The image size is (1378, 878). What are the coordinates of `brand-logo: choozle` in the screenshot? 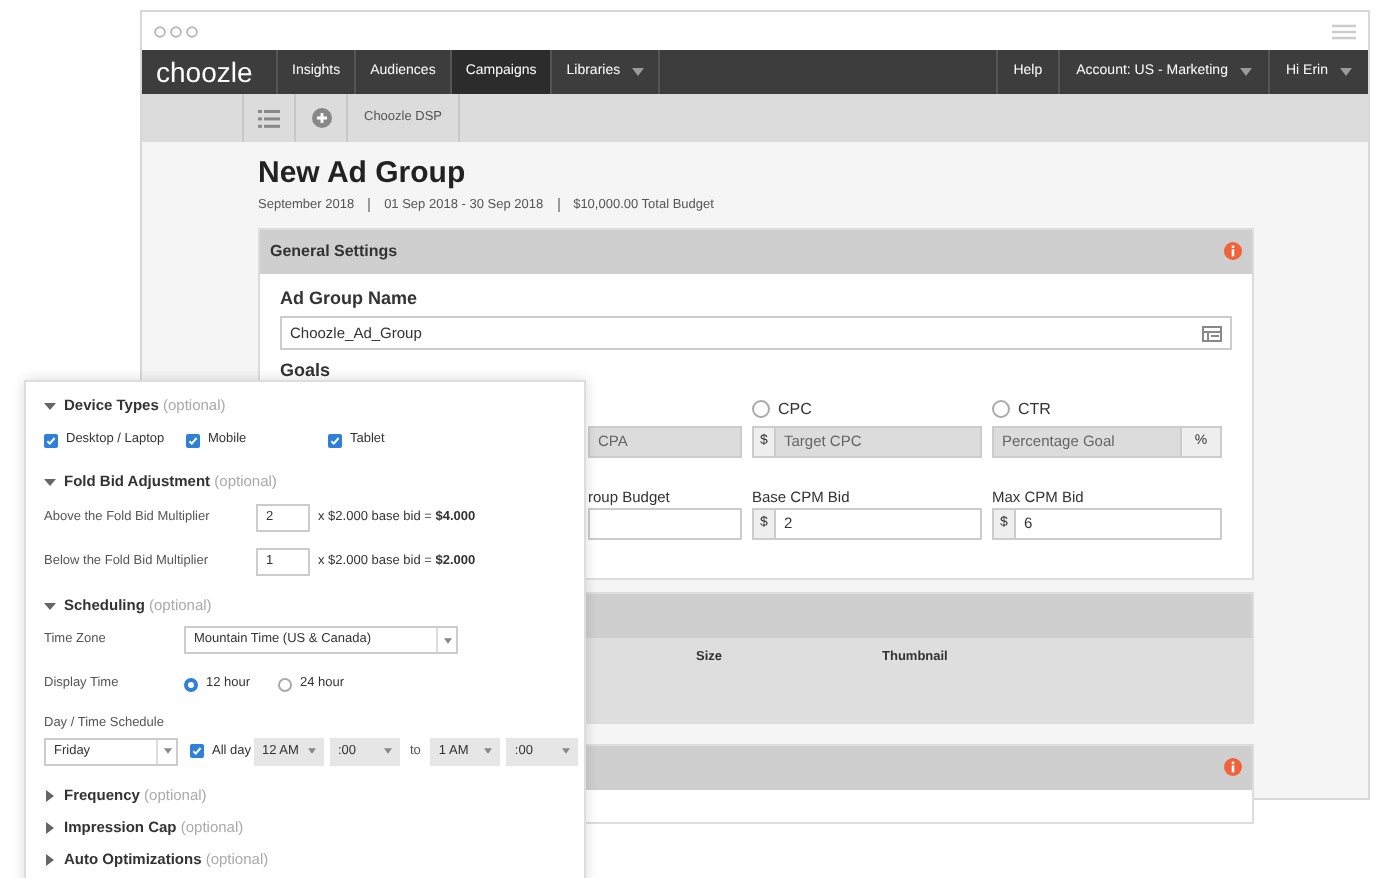 It's located at (209, 72).